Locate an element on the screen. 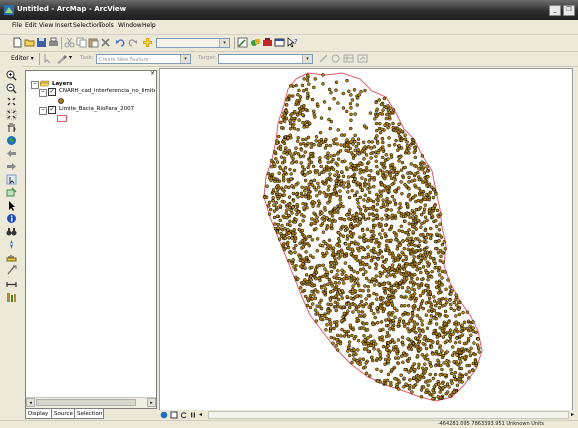 The image size is (578, 428). whats-this-icon: ? is located at coordinates (292, 42).